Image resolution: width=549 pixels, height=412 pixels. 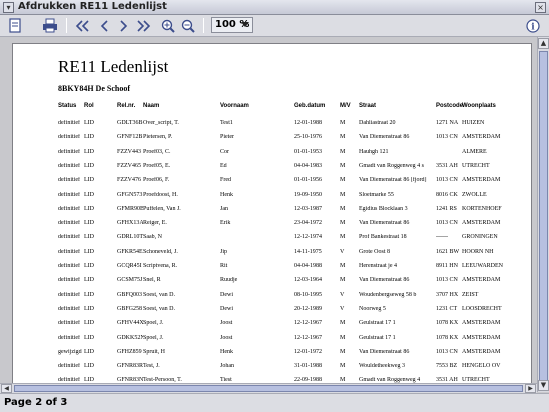 What do you see at coordinates (543, 385) in the screenshot?
I see `scroll-down-icon: ▼` at bounding box center [543, 385].